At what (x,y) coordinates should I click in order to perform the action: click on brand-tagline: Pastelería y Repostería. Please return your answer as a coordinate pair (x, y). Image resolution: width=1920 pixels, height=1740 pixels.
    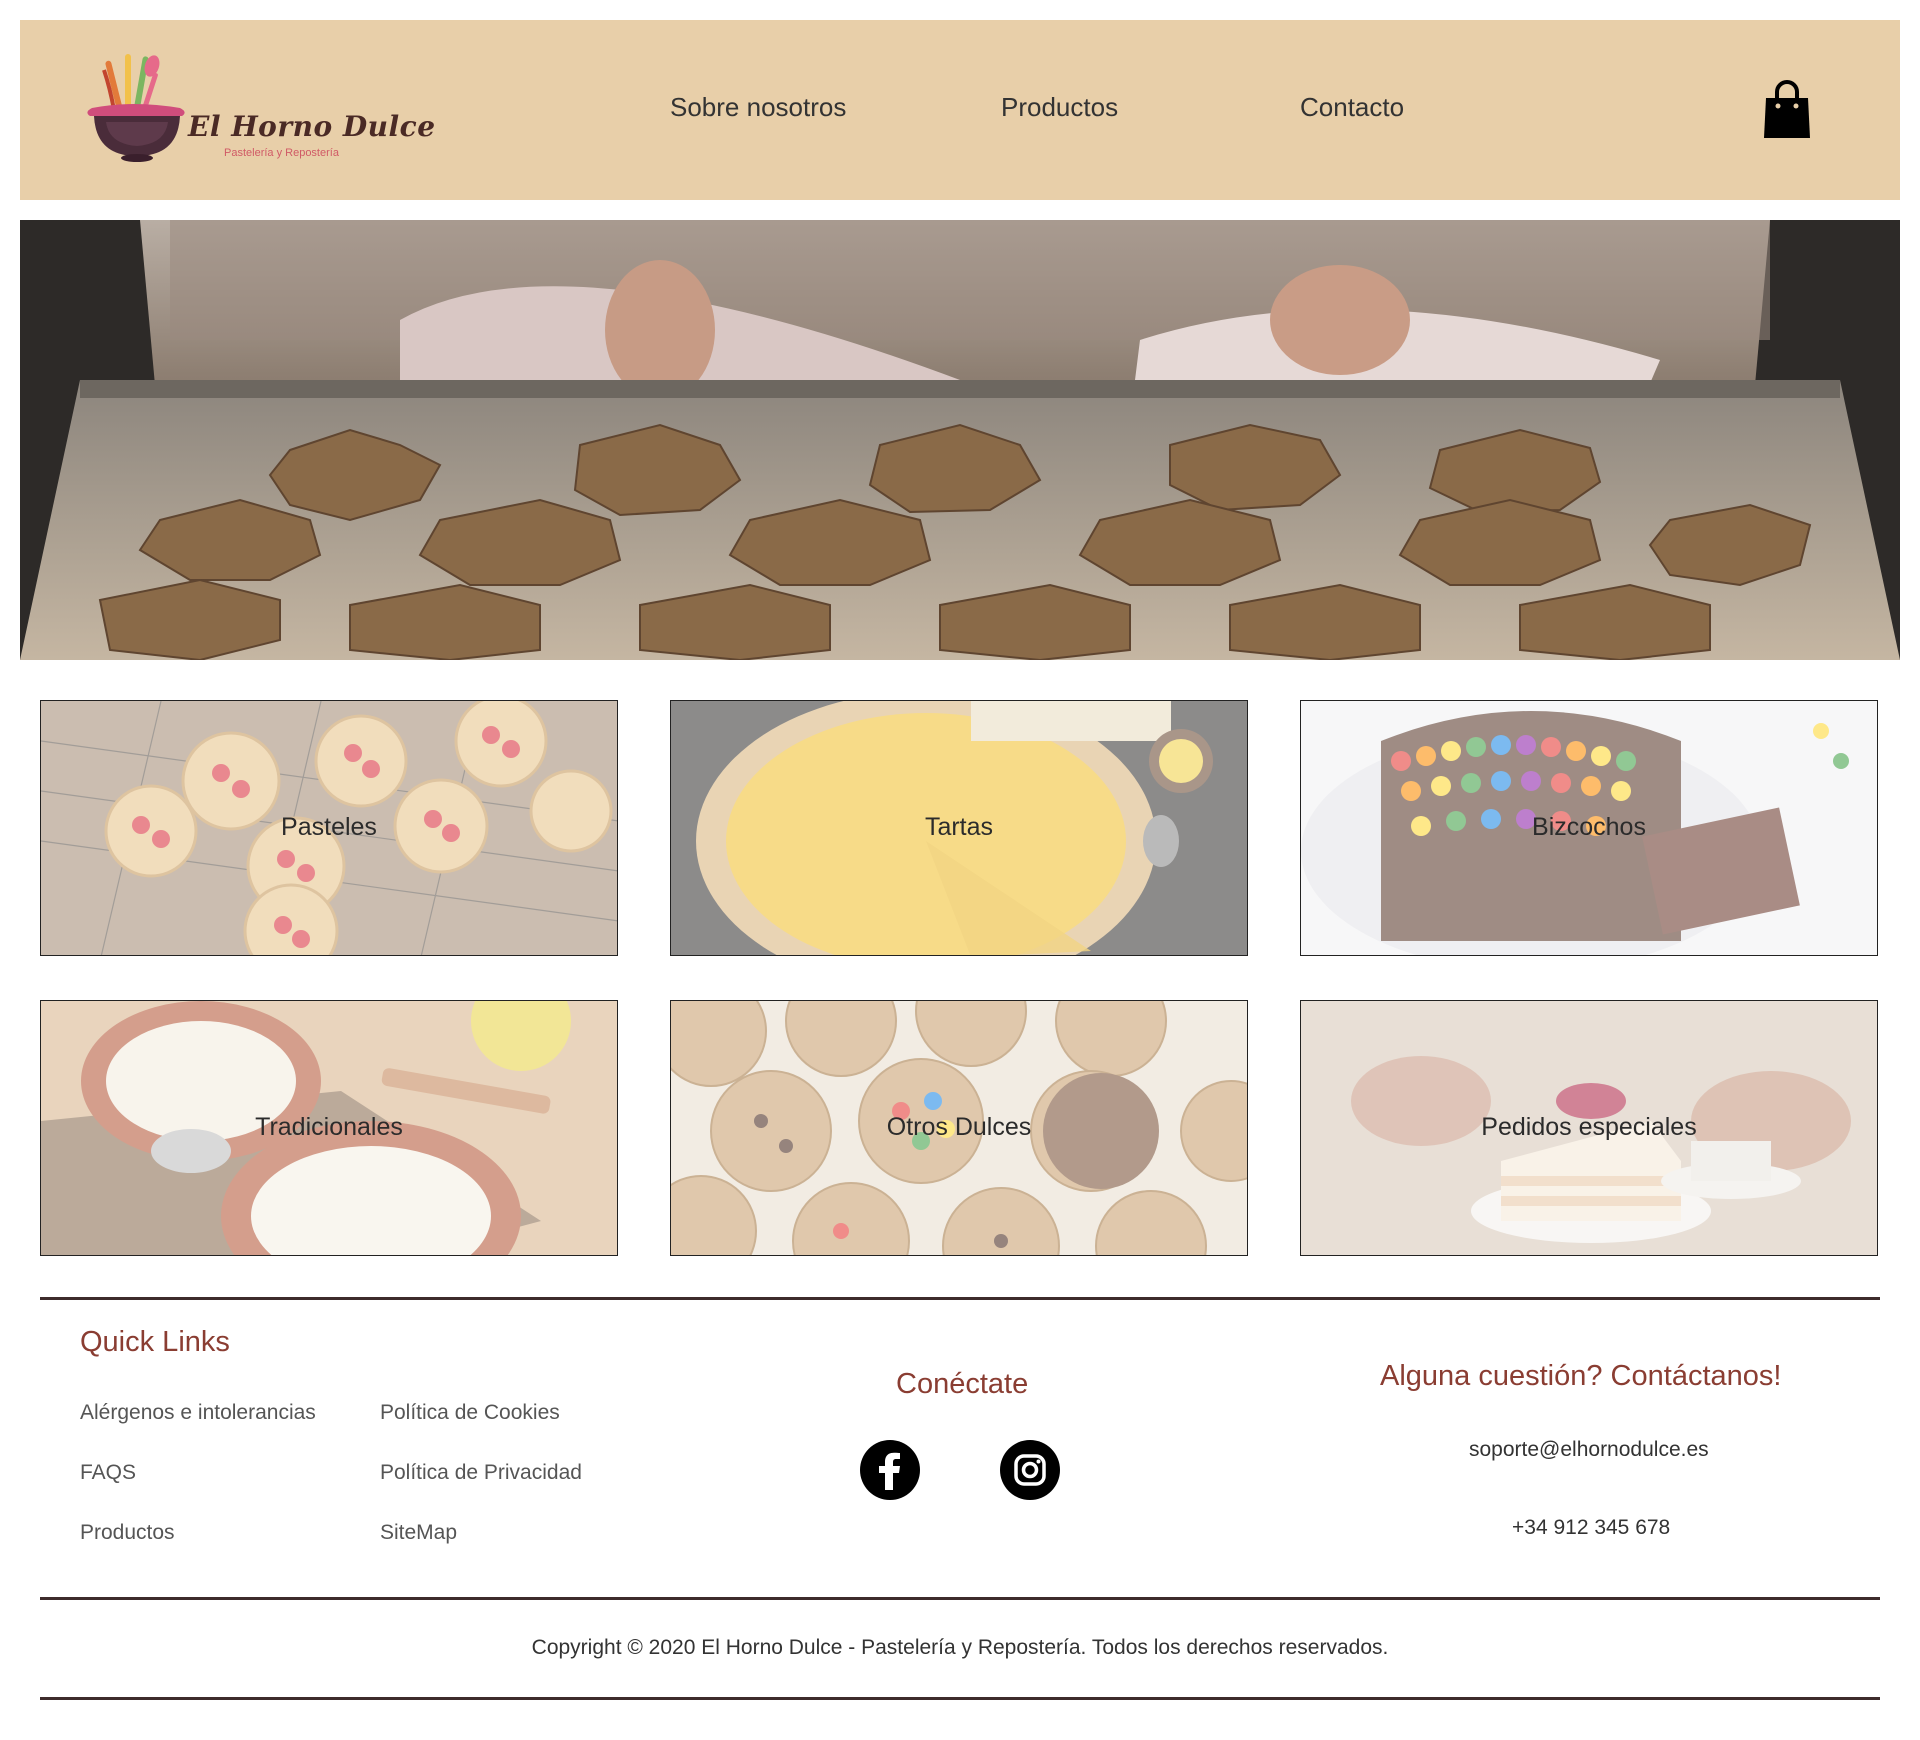
    Looking at the image, I should click on (281, 153).